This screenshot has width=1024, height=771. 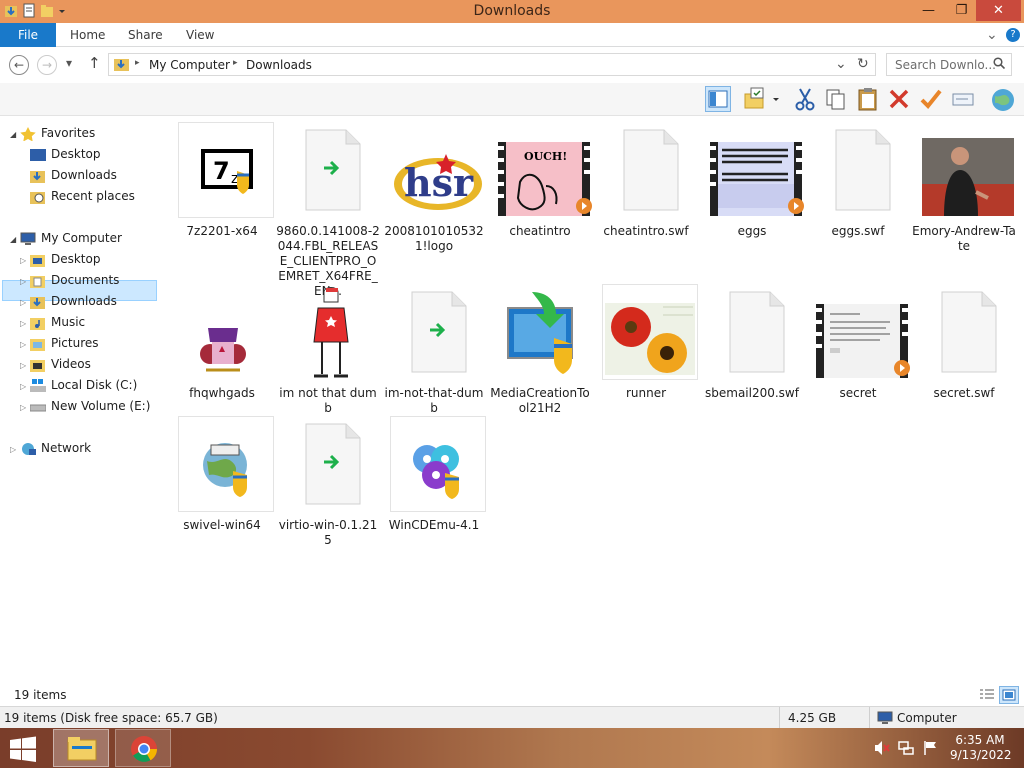 What do you see at coordinates (38, 407) in the screenshot?
I see `drive-icon` at bounding box center [38, 407].